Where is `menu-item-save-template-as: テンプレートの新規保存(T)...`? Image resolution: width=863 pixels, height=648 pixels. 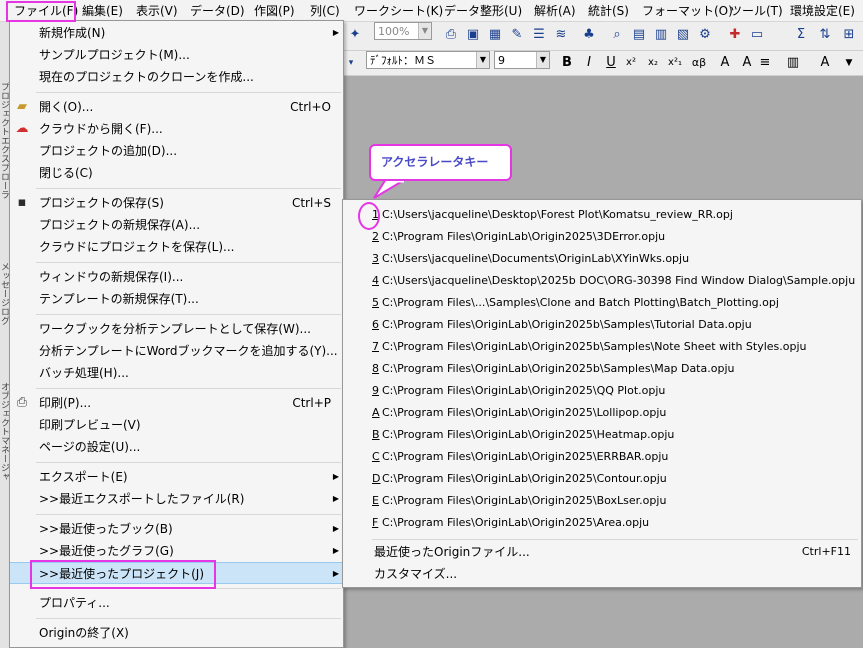
menu-item-save-template-as: テンプレートの新規保存(T)... is located at coordinates (176, 299).